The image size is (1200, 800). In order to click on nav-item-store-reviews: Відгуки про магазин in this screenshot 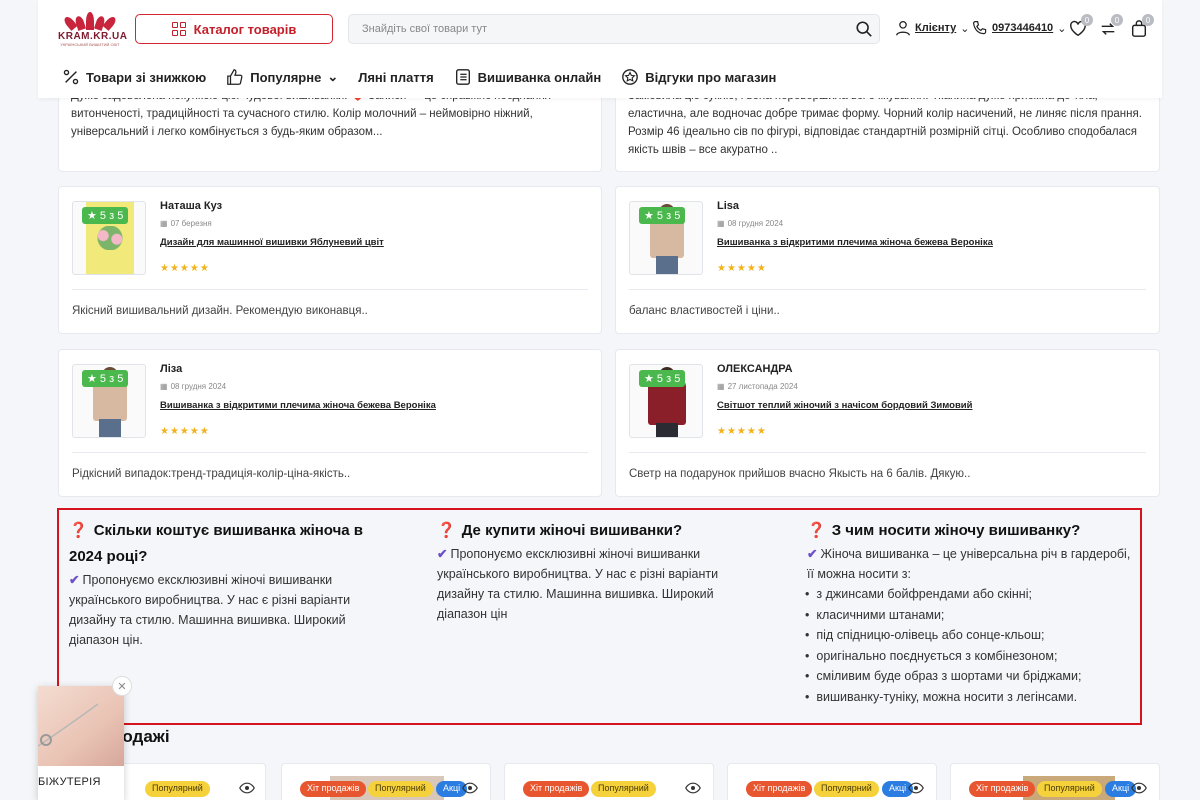, I will do `click(698, 77)`.